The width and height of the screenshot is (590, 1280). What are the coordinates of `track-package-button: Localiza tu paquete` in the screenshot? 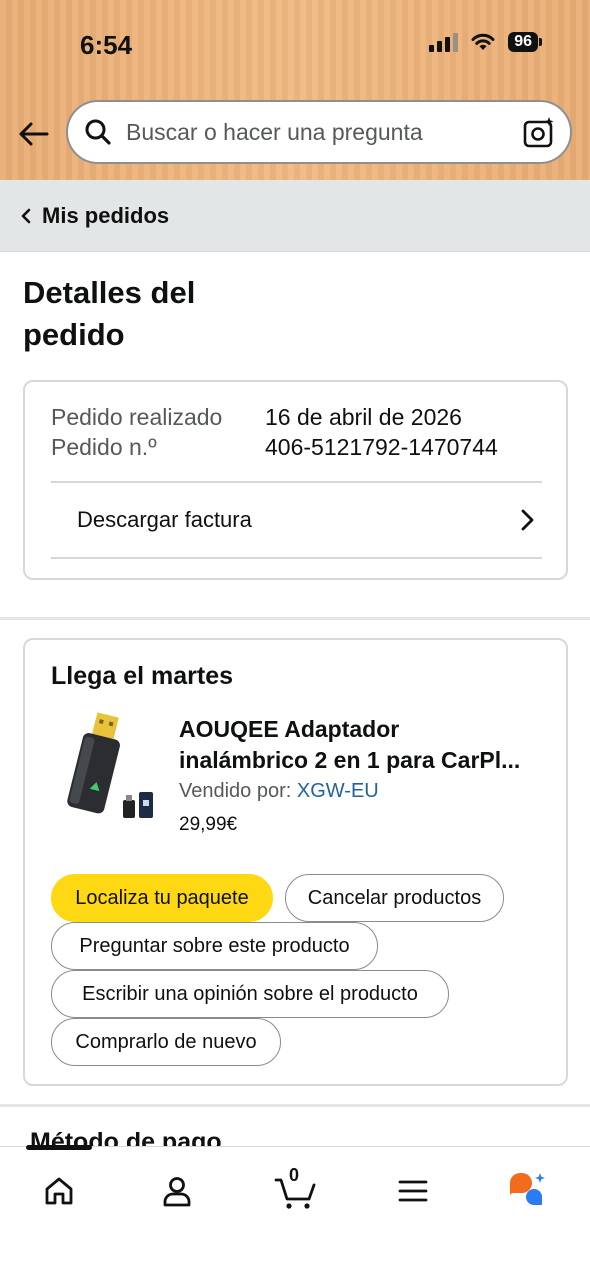 It's located at (162, 898).